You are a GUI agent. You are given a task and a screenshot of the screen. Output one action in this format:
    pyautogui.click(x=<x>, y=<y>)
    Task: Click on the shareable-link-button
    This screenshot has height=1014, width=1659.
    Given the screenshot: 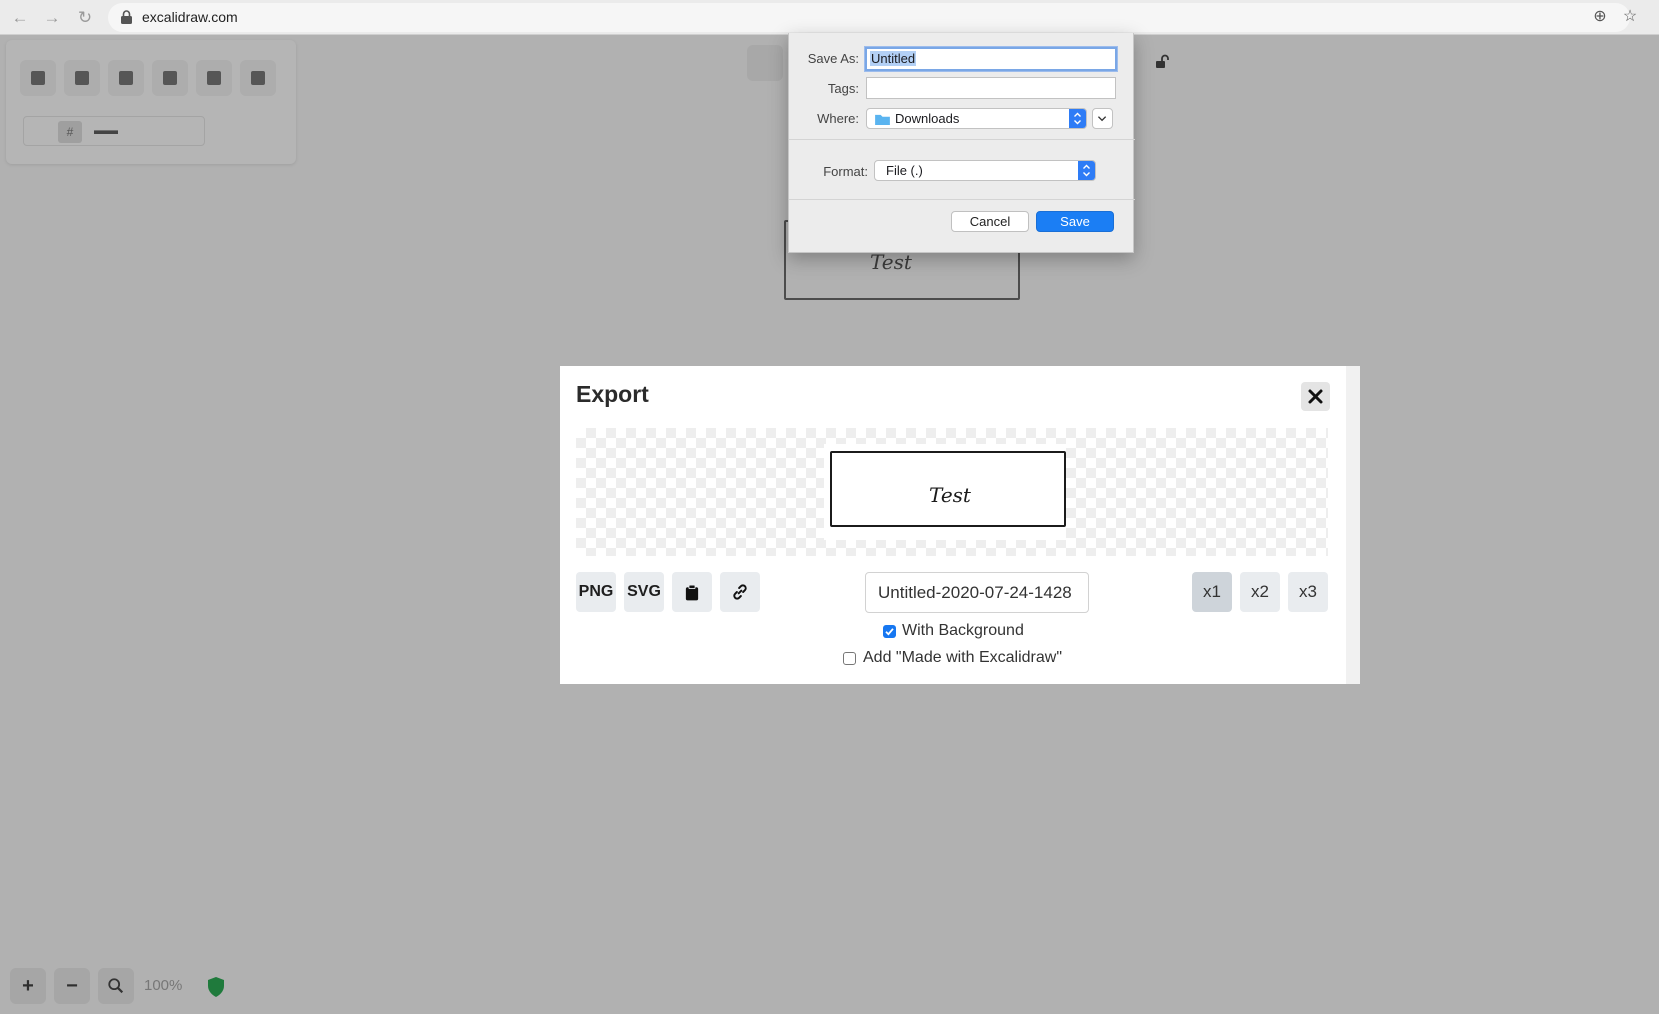 What is the action you would take?
    pyautogui.click(x=740, y=592)
    